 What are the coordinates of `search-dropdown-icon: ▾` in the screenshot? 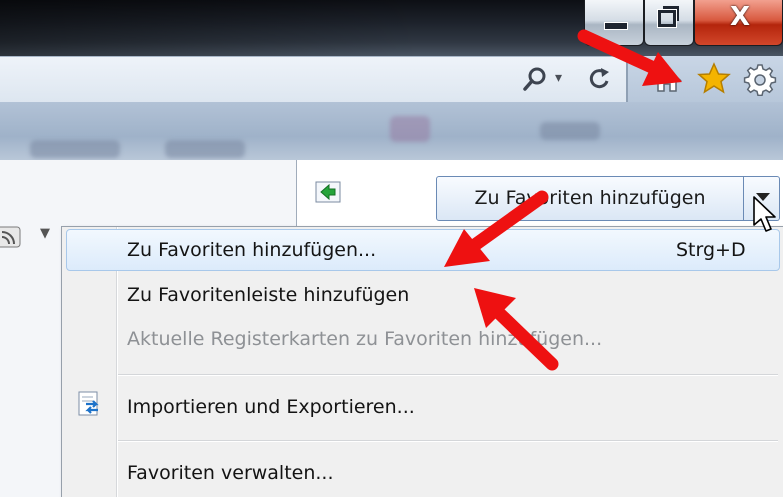 It's located at (558, 78).